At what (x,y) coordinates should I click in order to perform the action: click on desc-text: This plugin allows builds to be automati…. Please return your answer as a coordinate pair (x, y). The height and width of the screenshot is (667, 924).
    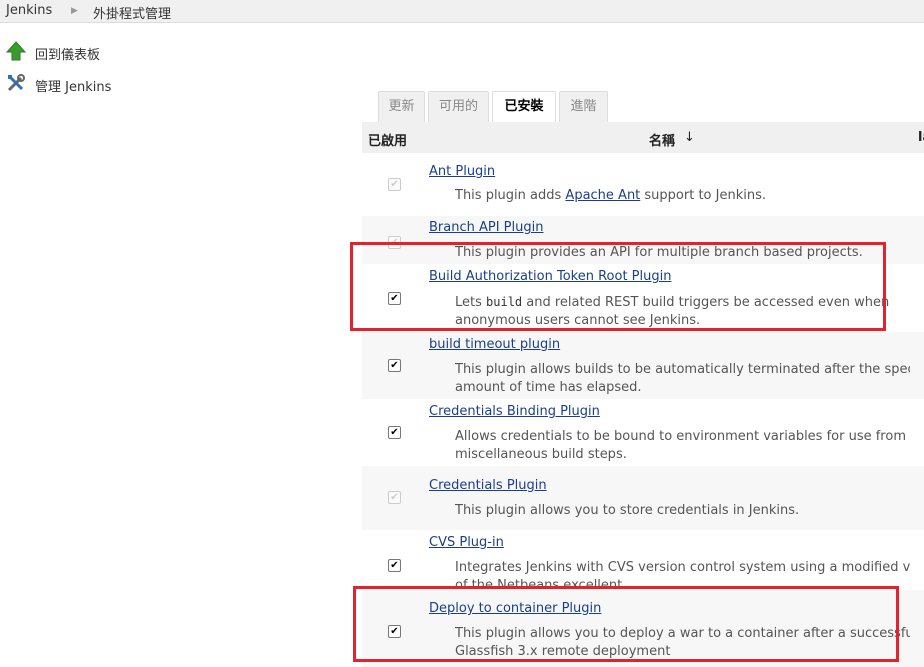
    Looking at the image, I should click on (682, 369).